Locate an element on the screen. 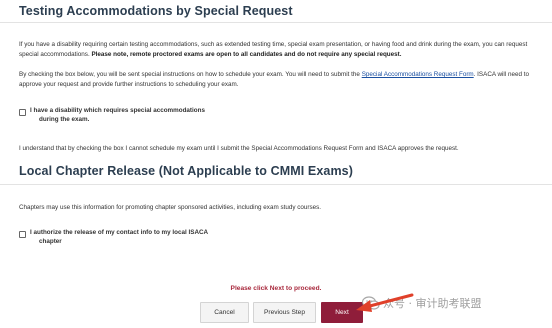 The height and width of the screenshot is (328, 552). disability-accommodations-checkbox is located at coordinates (22, 112).